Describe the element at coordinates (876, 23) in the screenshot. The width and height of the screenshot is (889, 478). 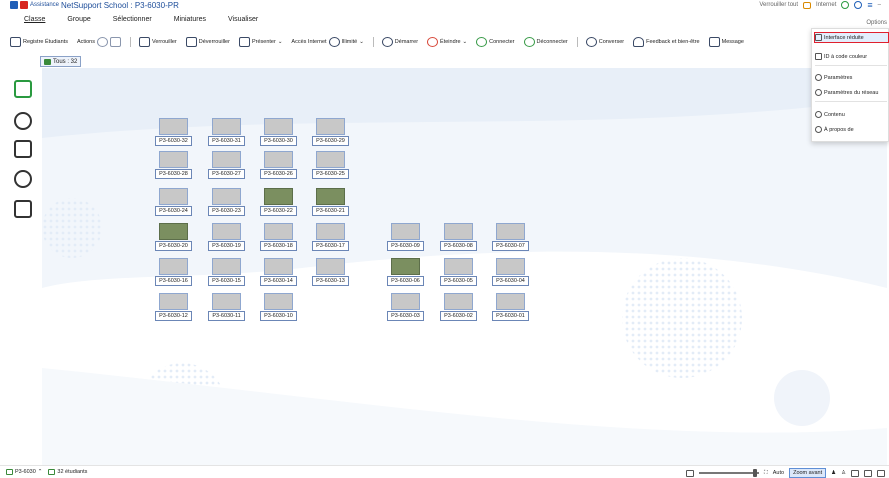
I see `options-label: Options` at that location.